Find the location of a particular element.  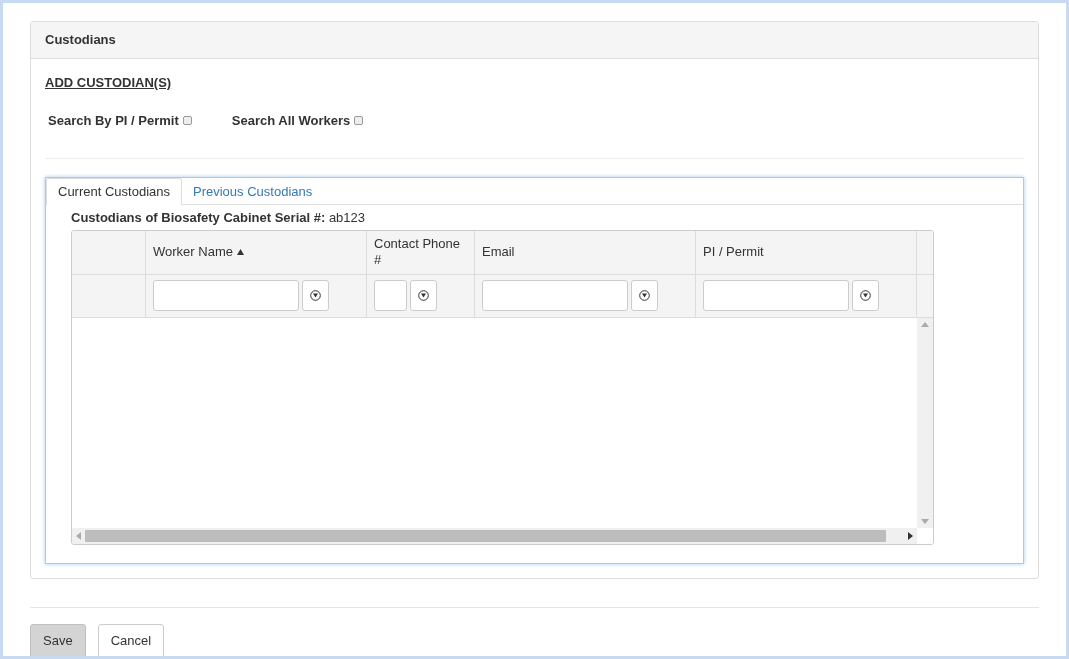

checkbox-label: Search All Workers is located at coordinates (291, 120).